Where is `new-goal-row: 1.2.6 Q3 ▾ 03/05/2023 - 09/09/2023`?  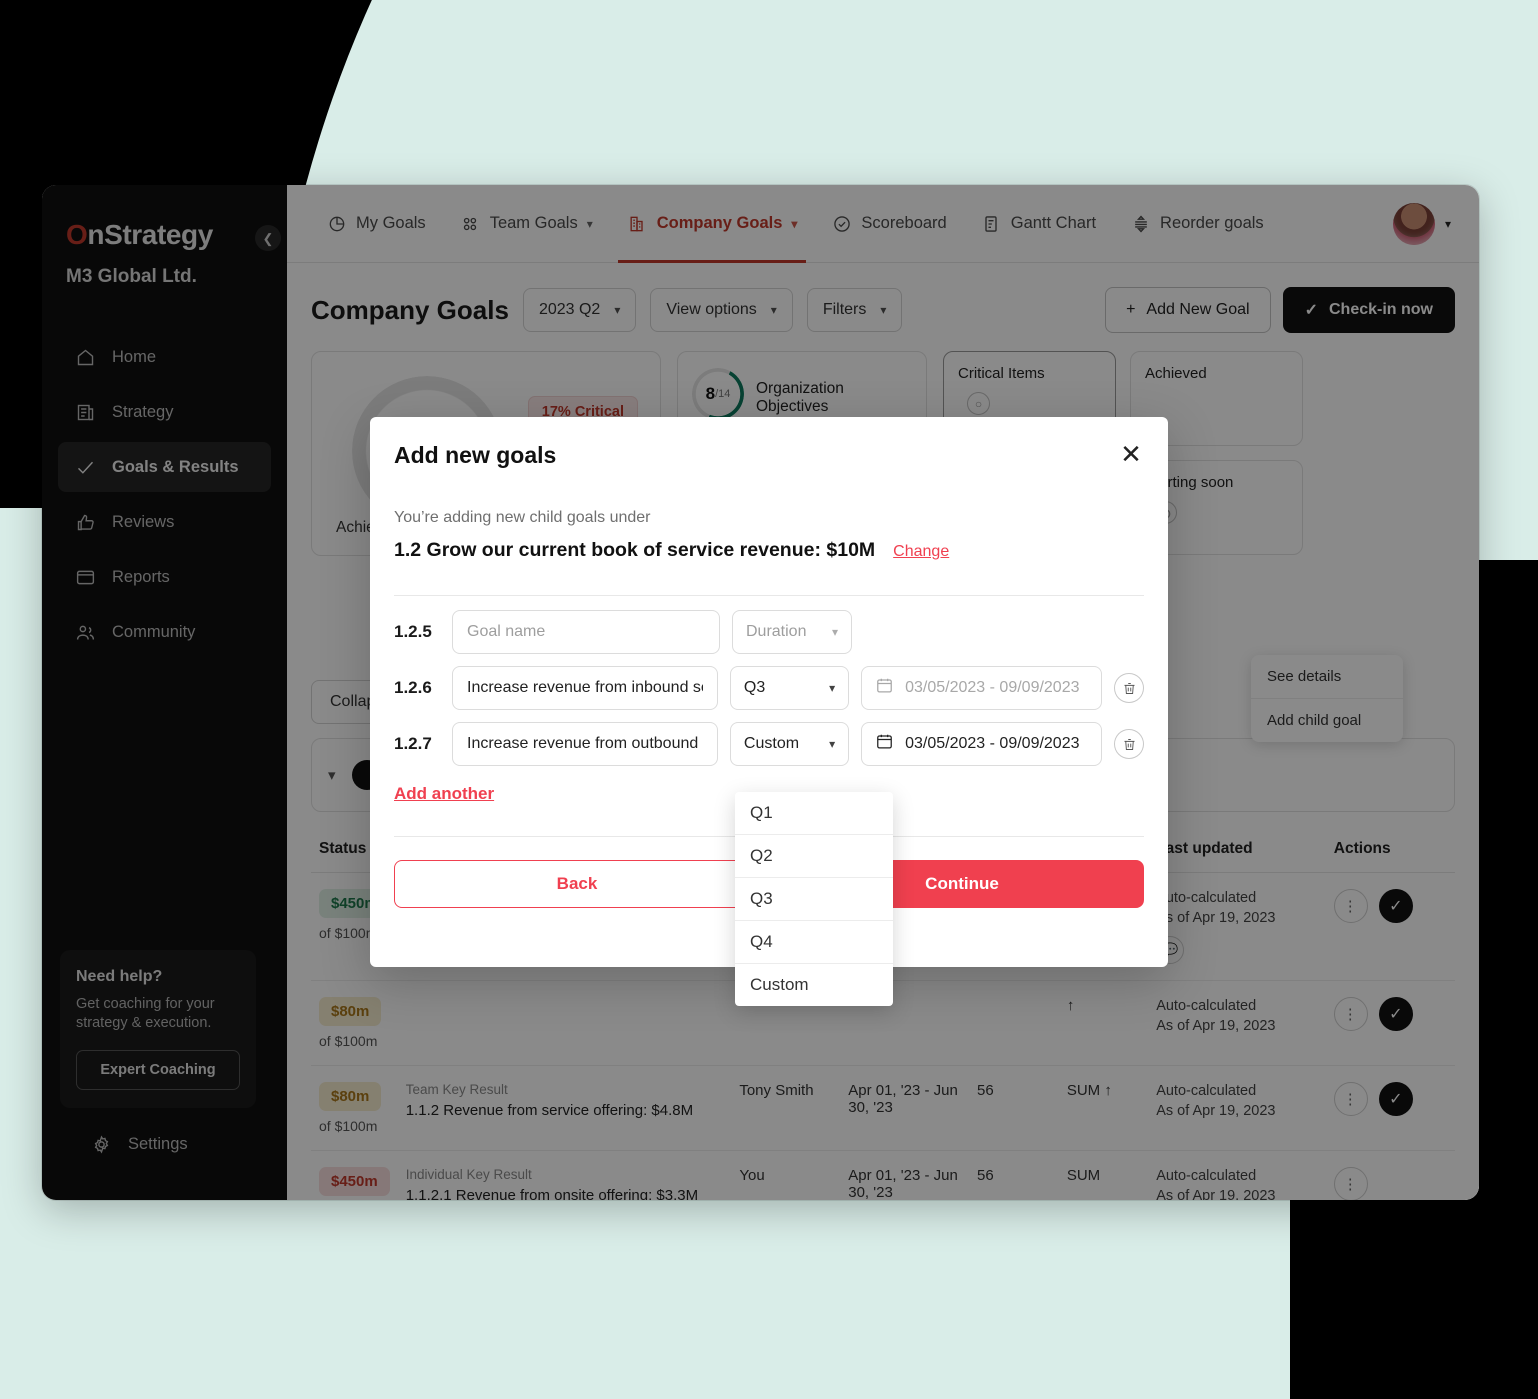
new-goal-row: 1.2.6 Q3 ▾ 03/05/2023 - 09/09/2023 is located at coordinates (769, 688).